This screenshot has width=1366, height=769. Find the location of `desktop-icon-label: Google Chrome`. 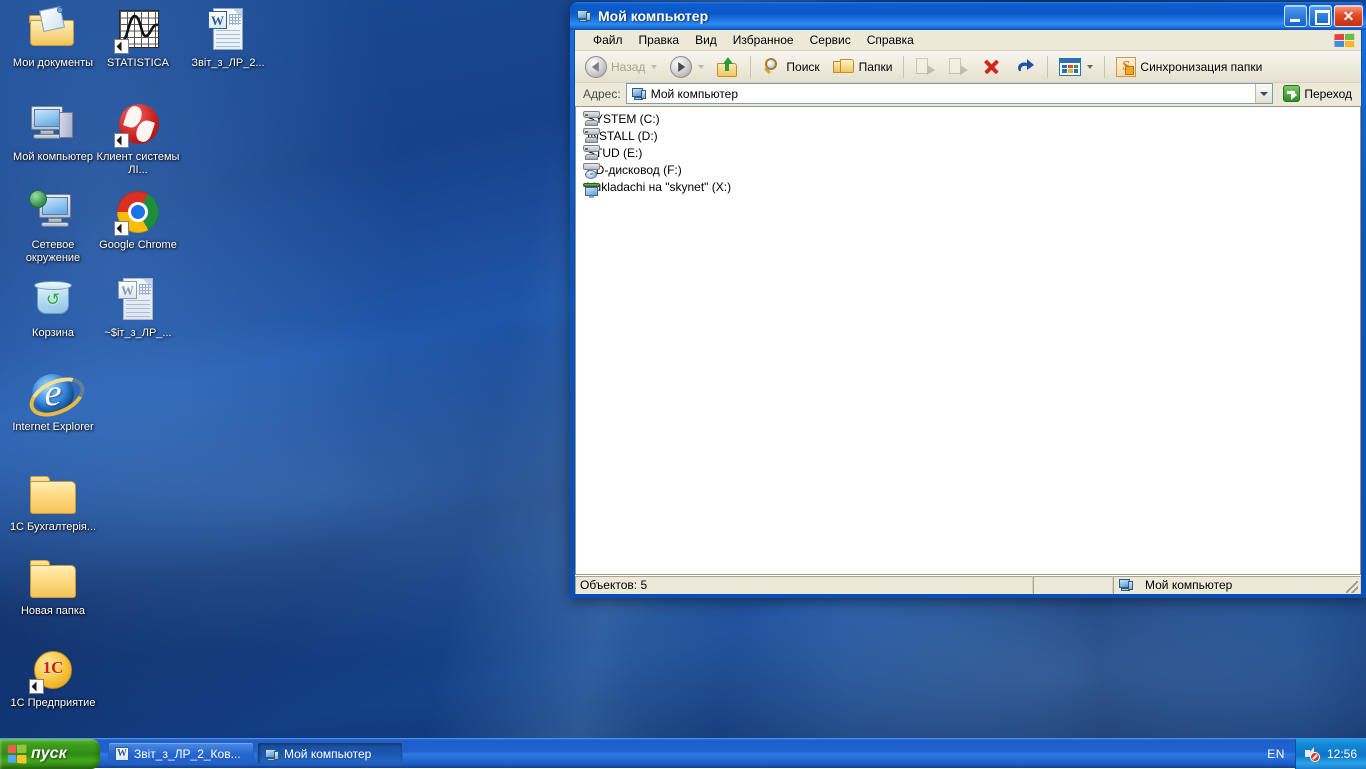

desktop-icon-label: Google Chrome is located at coordinates (138, 245).